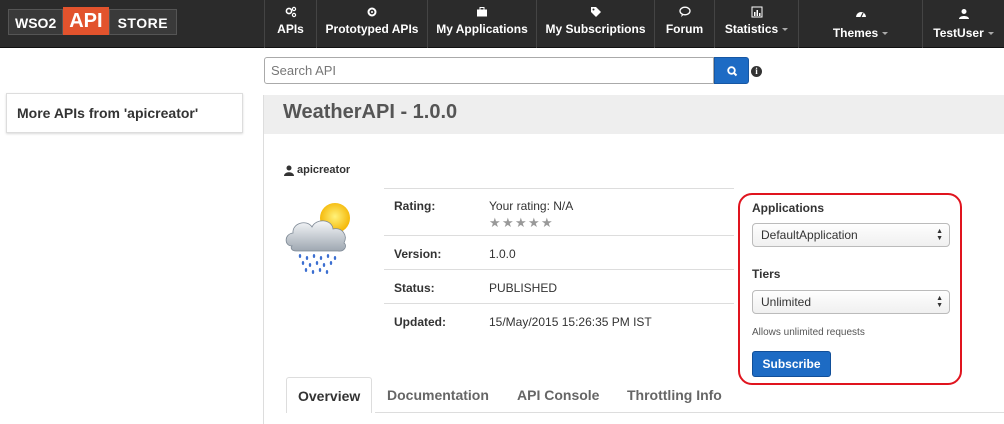 The height and width of the screenshot is (424, 1004). What do you see at coordinates (482, 12) in the screenshot?
I see `briefcase-icon` at bounding box center [482, 12].